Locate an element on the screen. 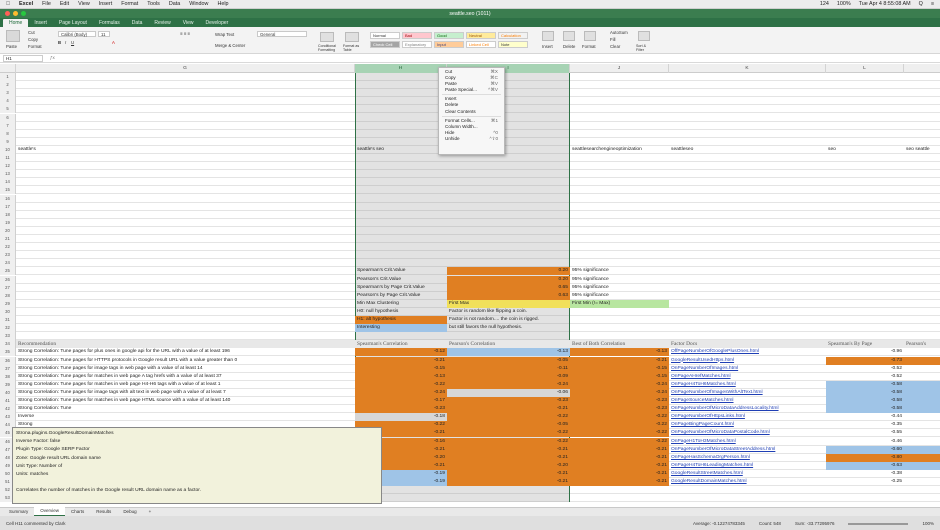 This screenshot has height=530, width=940. insert-cells-icon is located at coordinates (548, 36).